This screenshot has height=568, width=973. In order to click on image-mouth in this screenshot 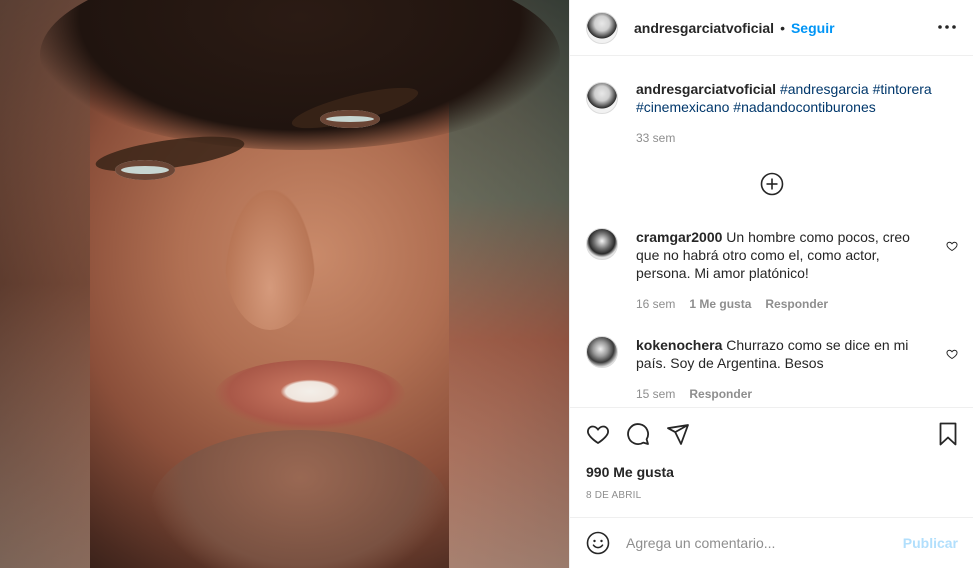, I will do `click(310, 395)`.